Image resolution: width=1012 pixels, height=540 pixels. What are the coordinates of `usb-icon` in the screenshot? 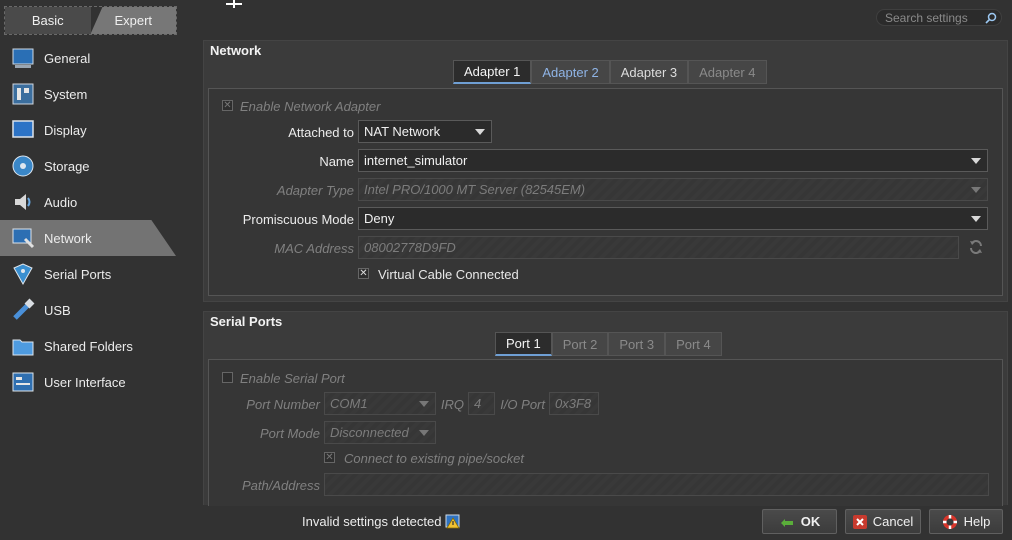 It's located at (24, 309).